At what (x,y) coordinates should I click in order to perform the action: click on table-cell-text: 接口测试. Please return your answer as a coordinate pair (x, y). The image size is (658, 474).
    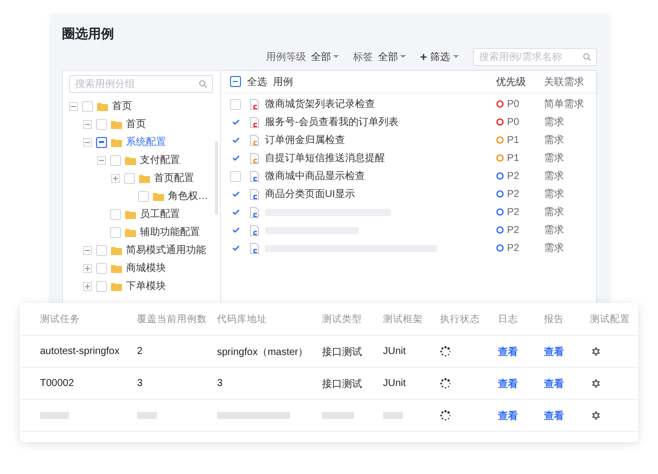
    Looking at the image, I should click on (342, 384).